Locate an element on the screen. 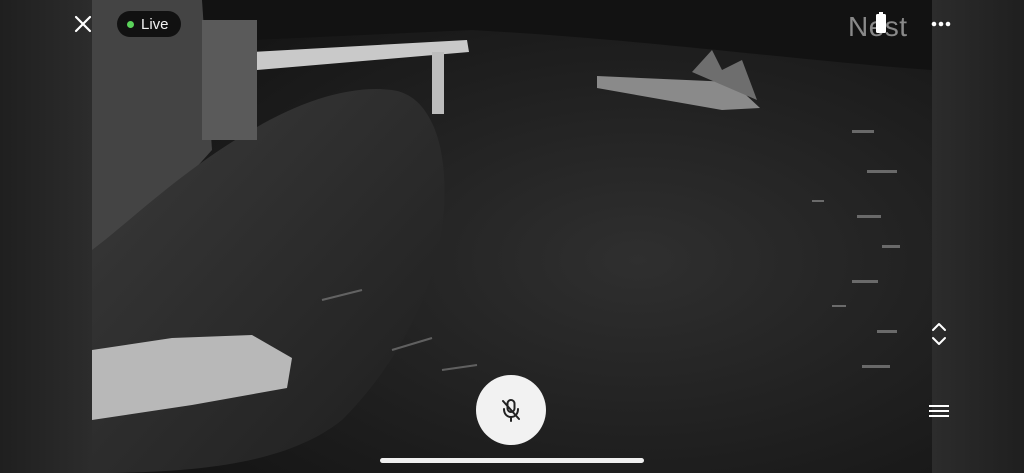  microphone-off-icon is located at coordinates (511, 410).